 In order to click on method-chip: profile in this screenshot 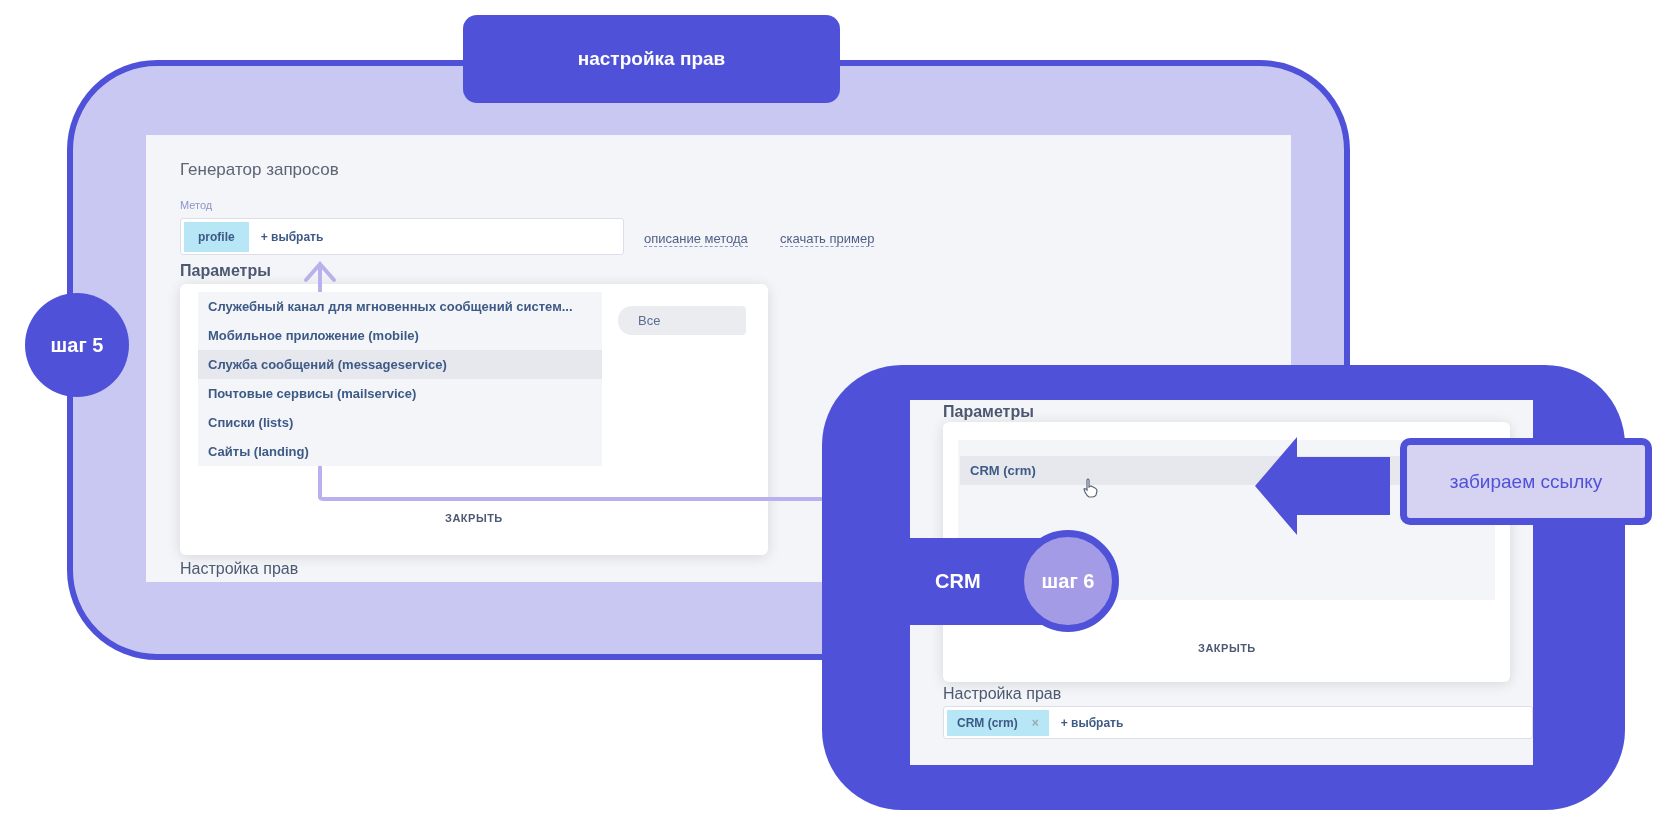, I will do `click(216, 236)`.